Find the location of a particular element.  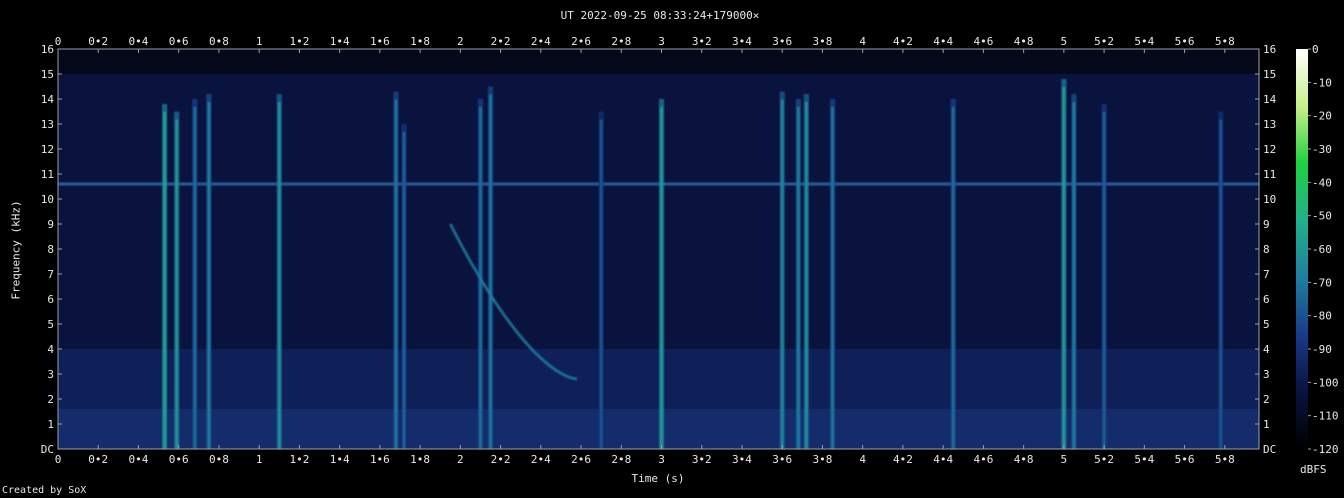

y-tick-label-right-12: 12 is located at coordinates (1269, 149).